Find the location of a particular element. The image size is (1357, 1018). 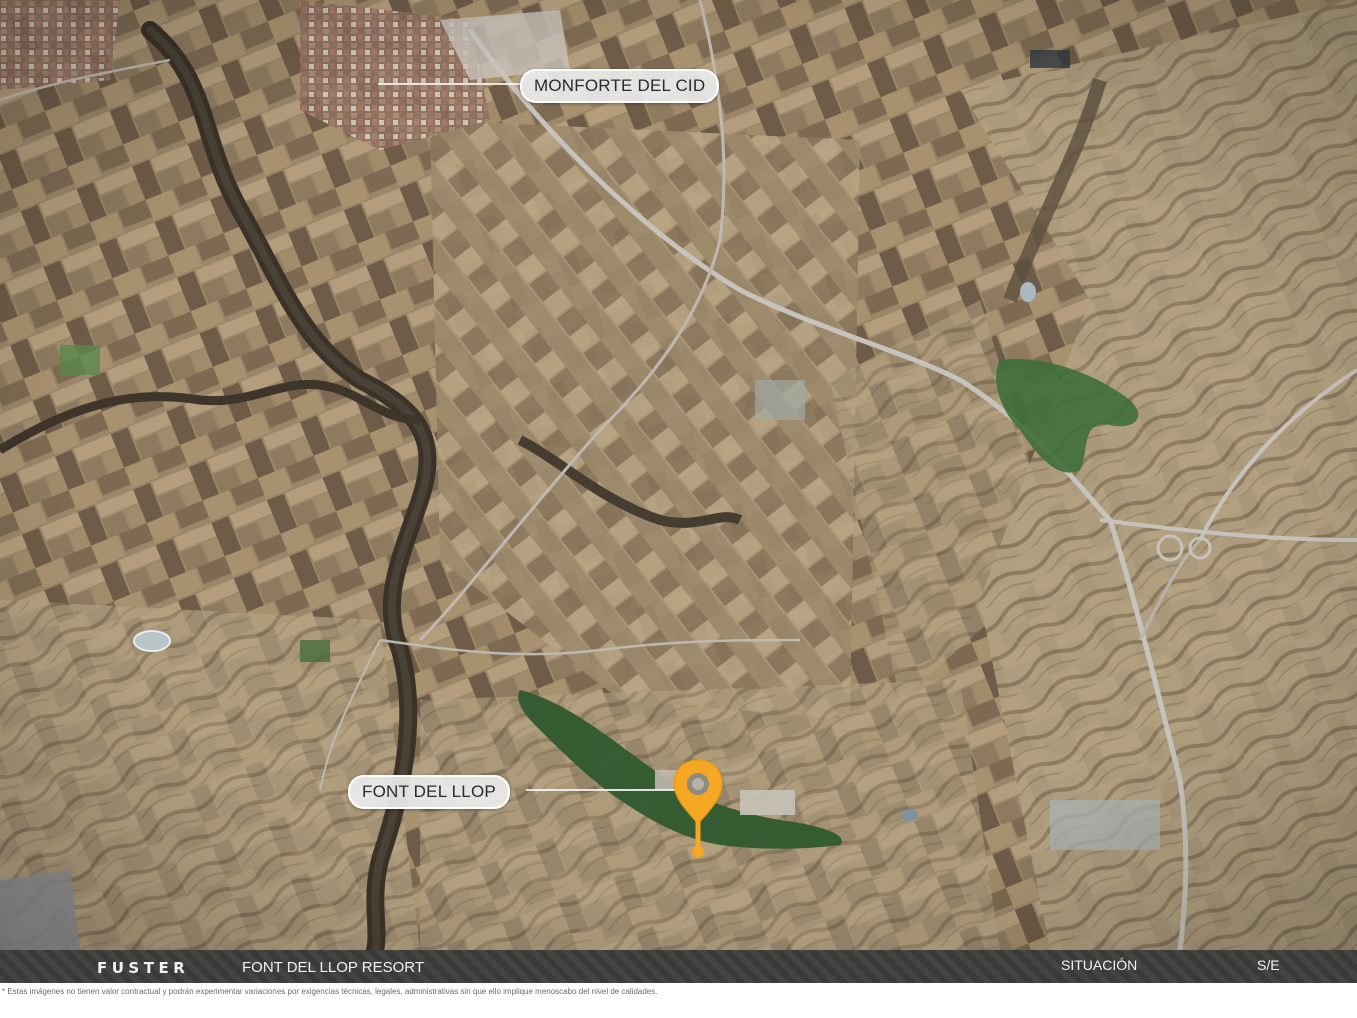

map-label-monforte: MONFORTE DEL CID is located at coordinates (620, 86).